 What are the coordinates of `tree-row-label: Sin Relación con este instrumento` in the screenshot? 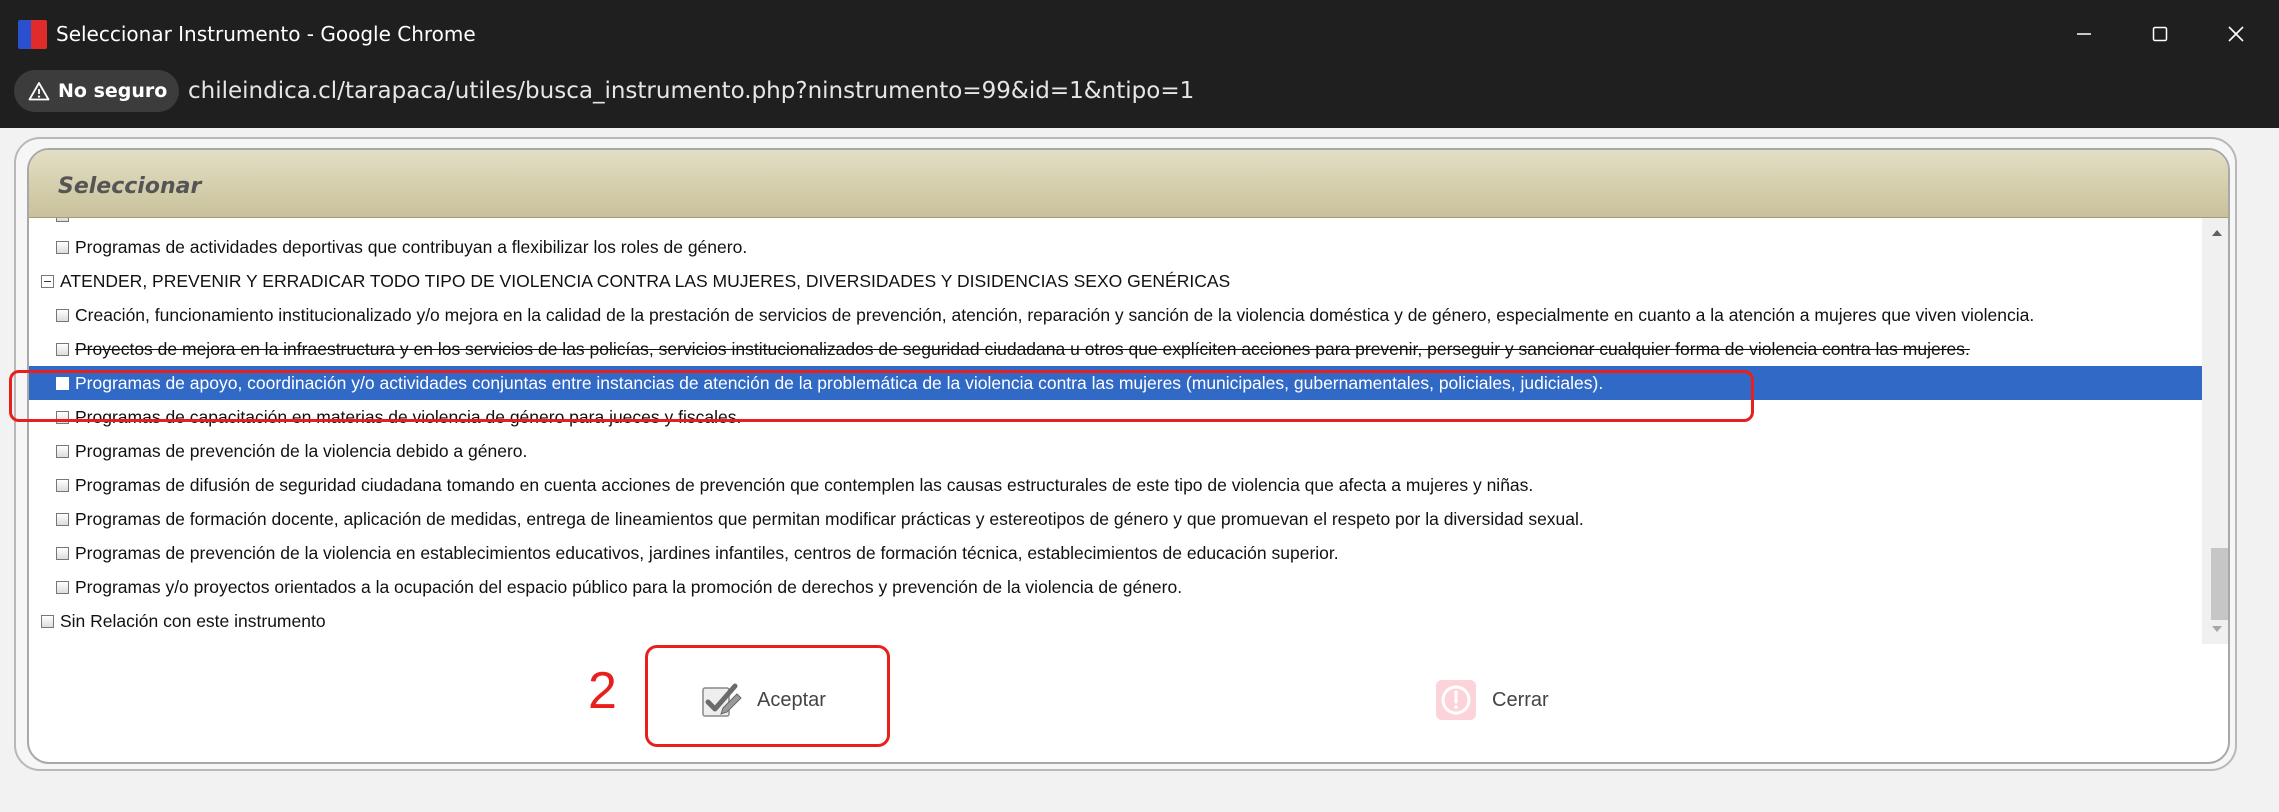 It's located at (193, 620).